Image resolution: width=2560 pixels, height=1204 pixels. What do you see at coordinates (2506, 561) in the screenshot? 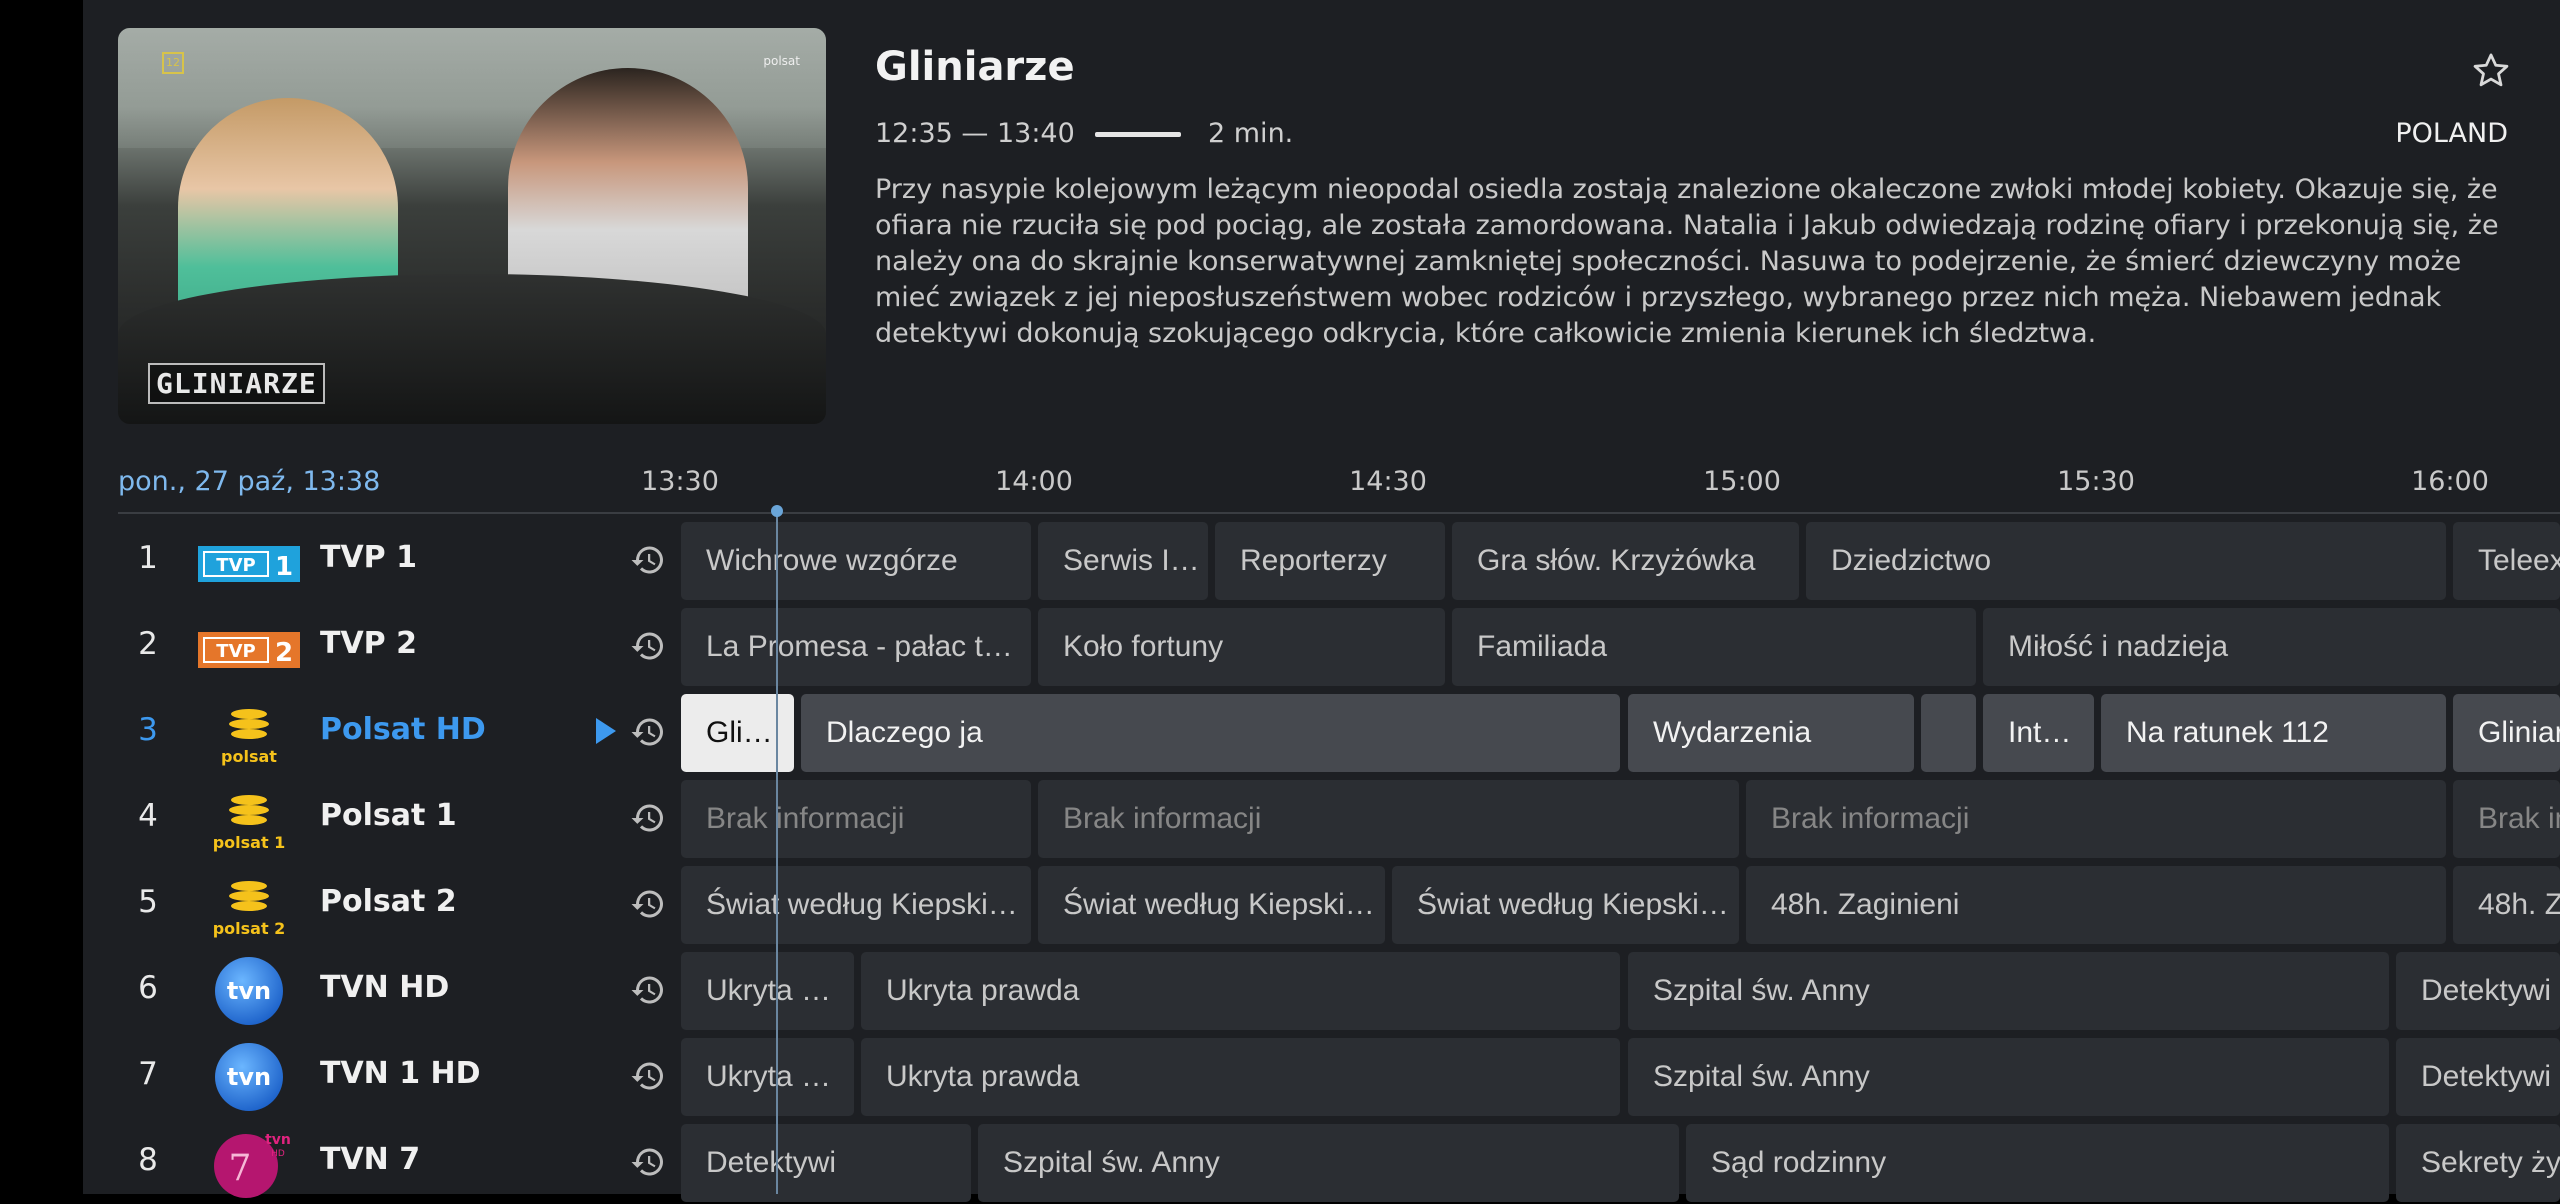
I see `program-cell: Teleex` at bounding box center [2506, 561].